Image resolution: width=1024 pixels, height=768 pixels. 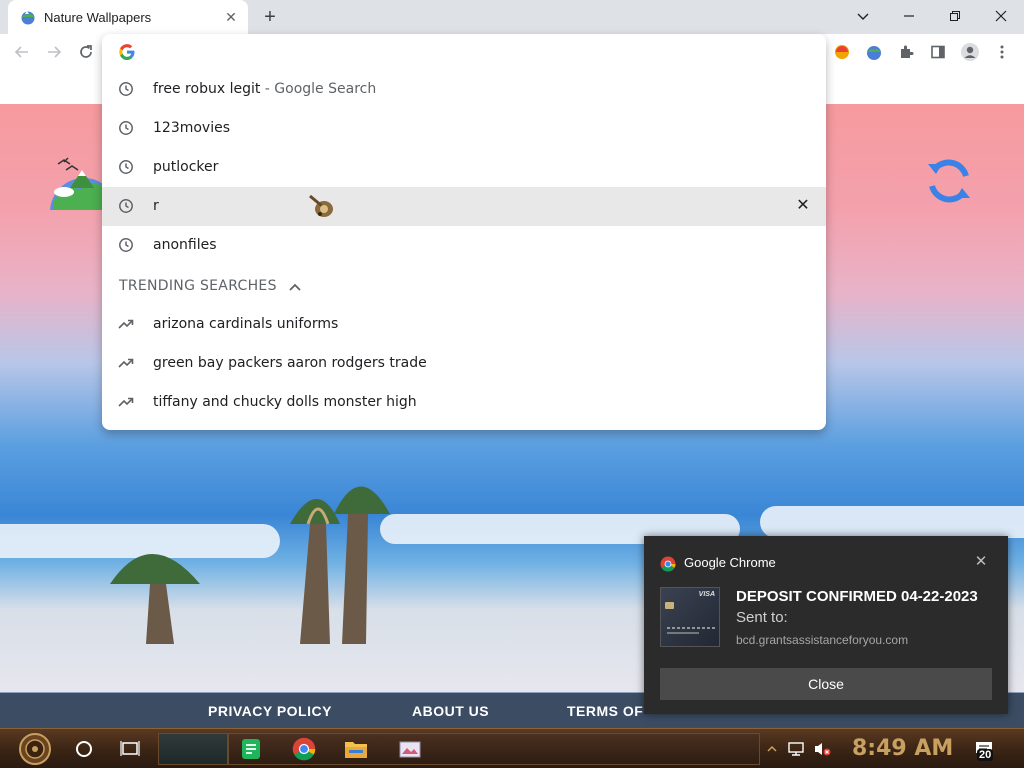 I want to click on kebab-menu-icon, so click(x=1002, y=52).